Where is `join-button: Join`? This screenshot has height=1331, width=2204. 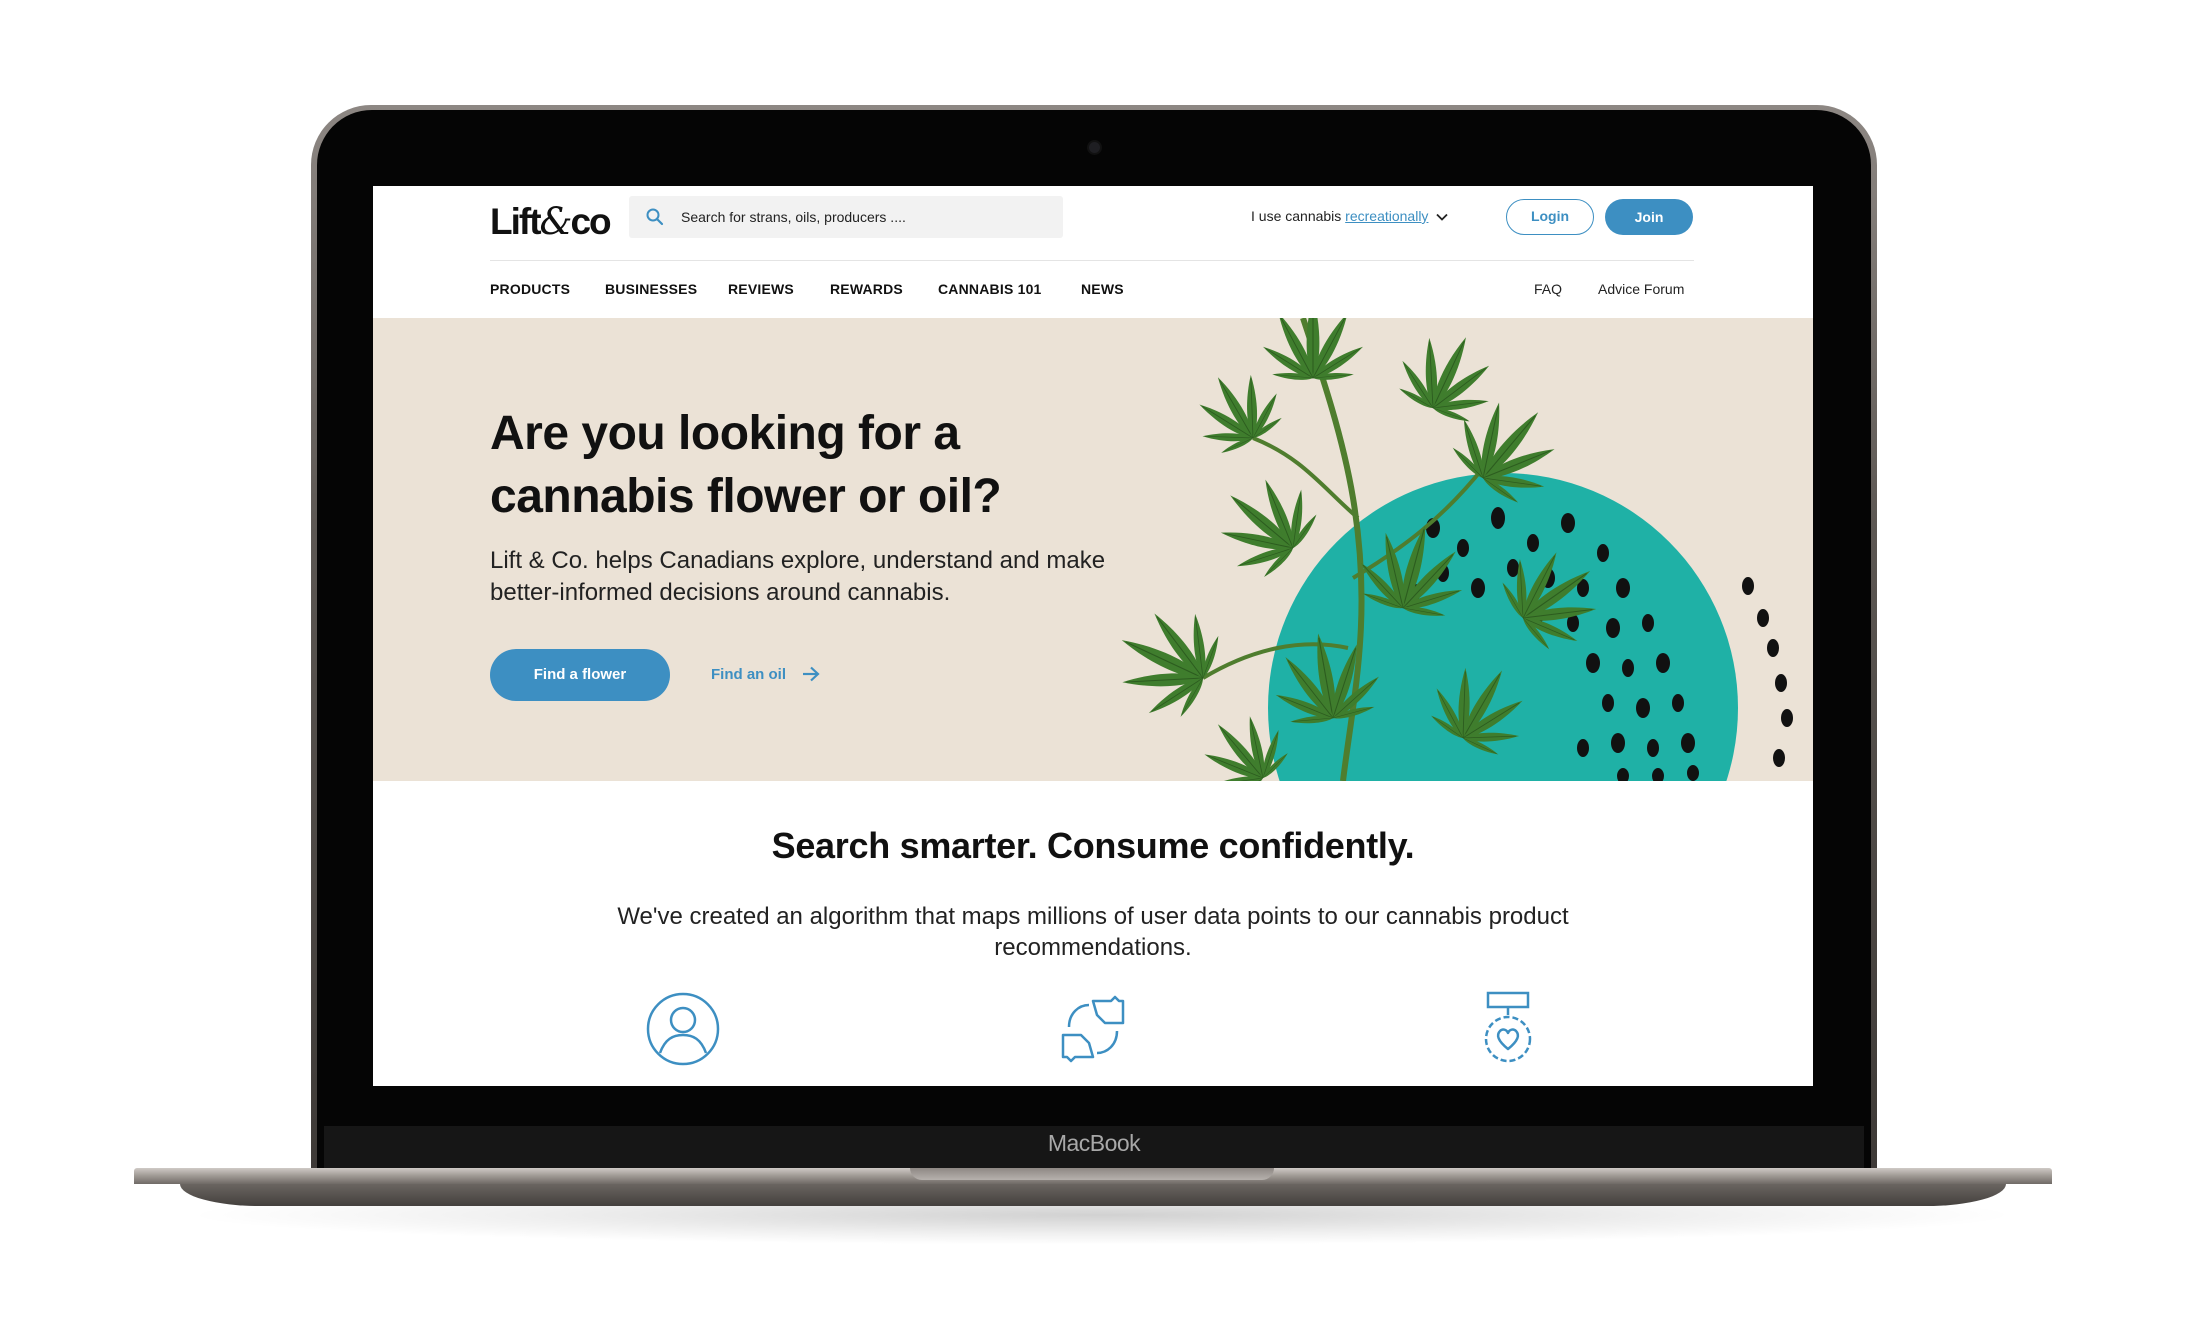
join-button: Join is located at coordinates (1649, 217).